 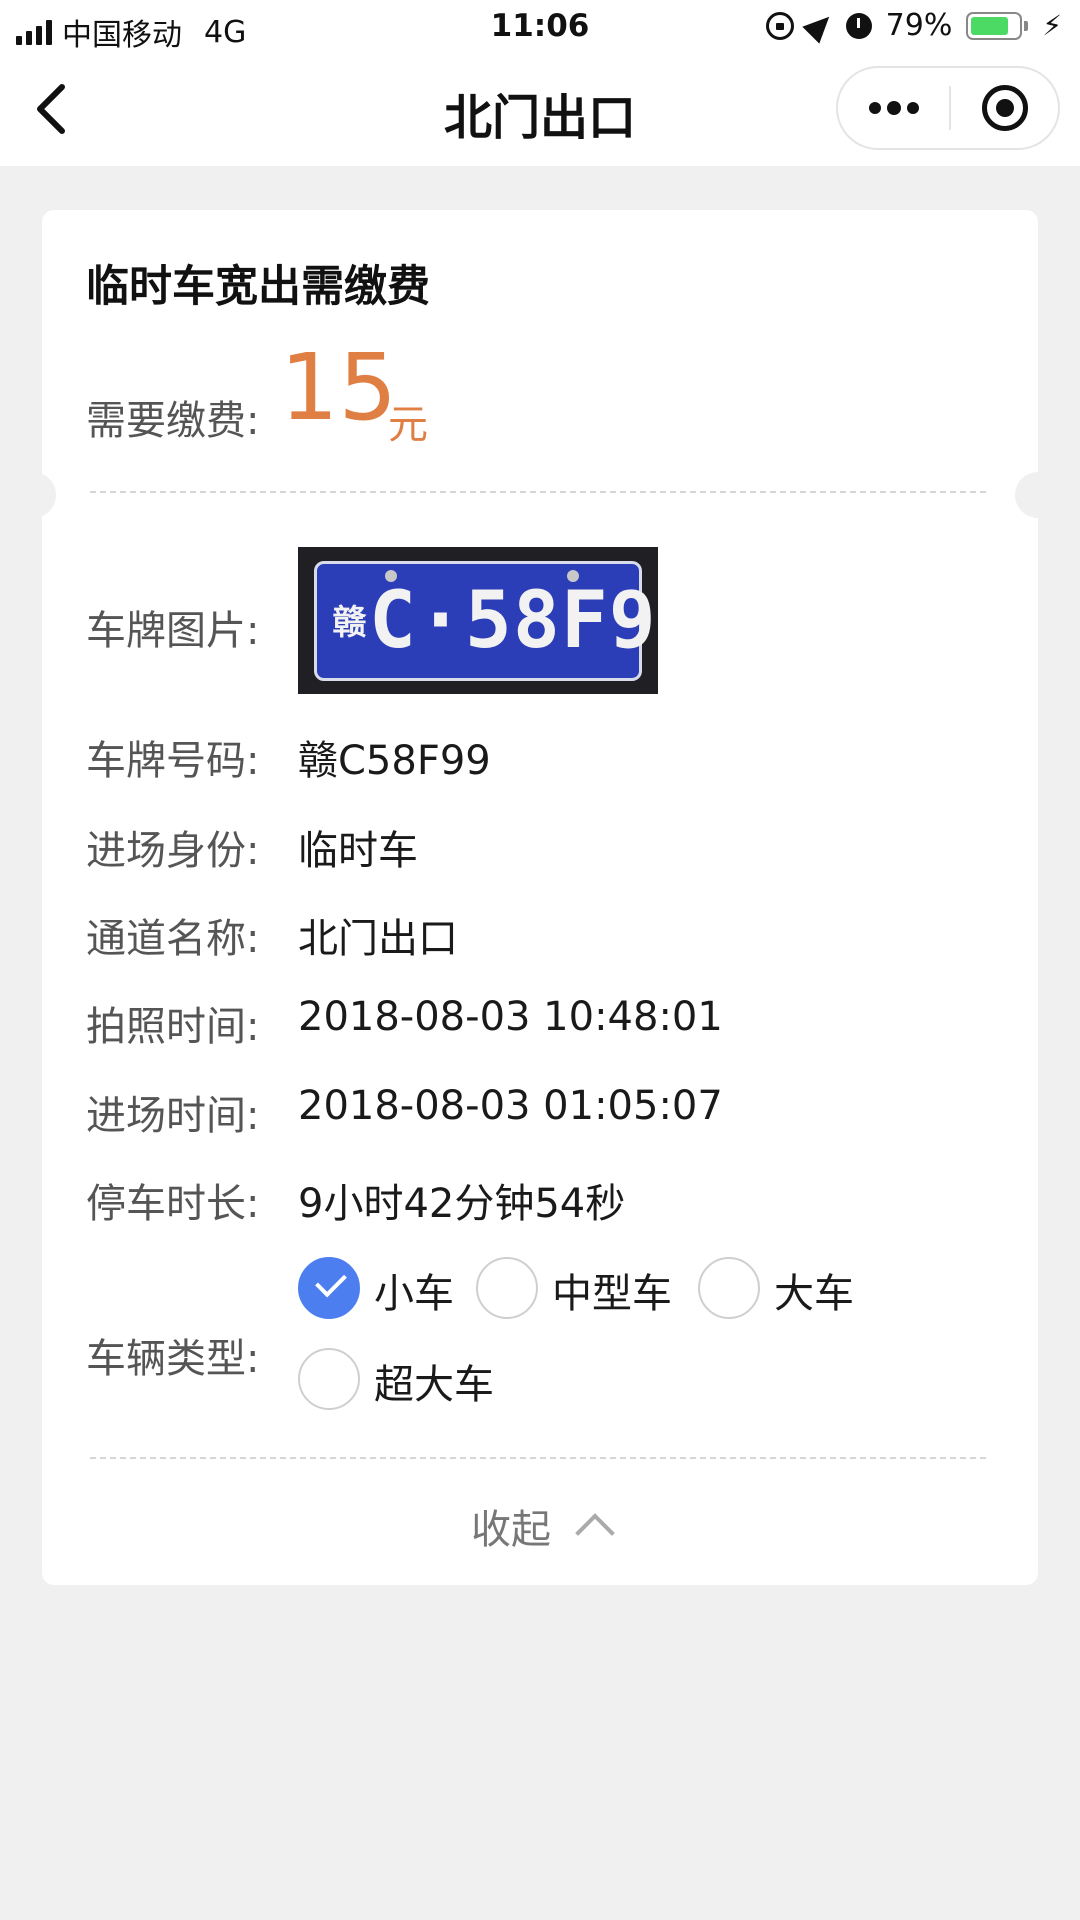 I want to click on photo-time-value: 2018-08-03 10:48:01, so click(x=510, y=1017).